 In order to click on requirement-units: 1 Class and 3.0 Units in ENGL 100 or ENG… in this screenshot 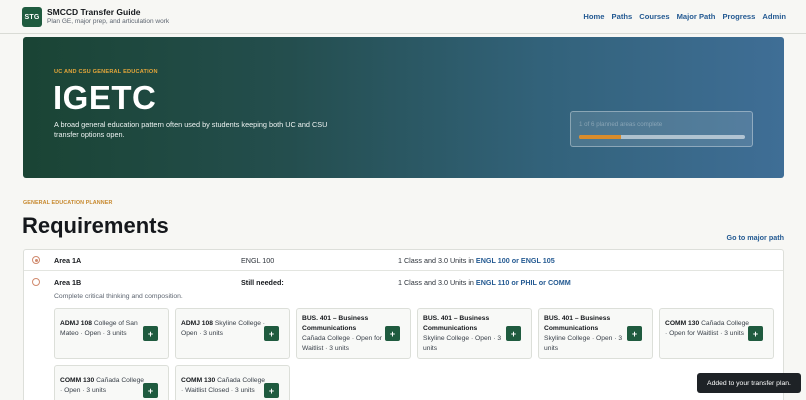, I will do `click(476, 260)`.